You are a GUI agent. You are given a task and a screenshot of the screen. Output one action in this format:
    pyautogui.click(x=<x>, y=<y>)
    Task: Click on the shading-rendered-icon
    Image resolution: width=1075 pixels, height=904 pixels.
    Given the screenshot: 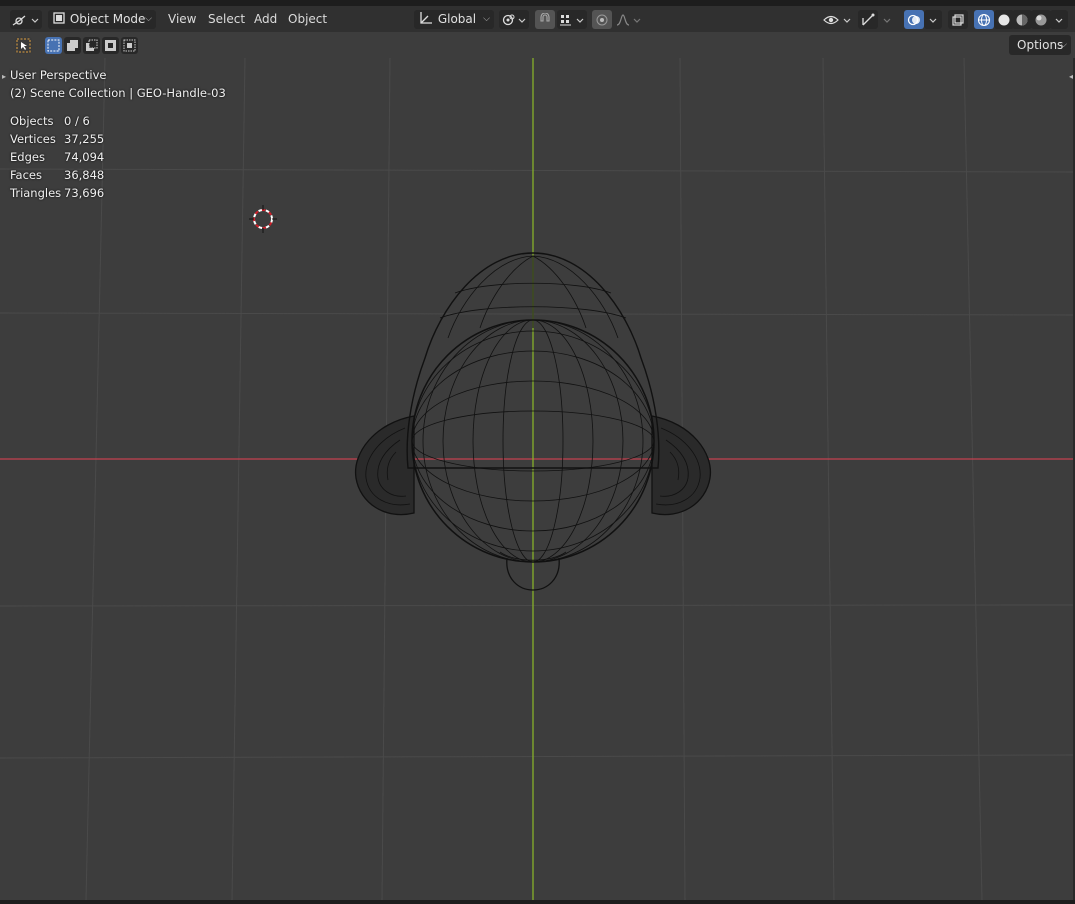 What is the action you would take?
    pyautogui.click(x=1041, y=19)
    